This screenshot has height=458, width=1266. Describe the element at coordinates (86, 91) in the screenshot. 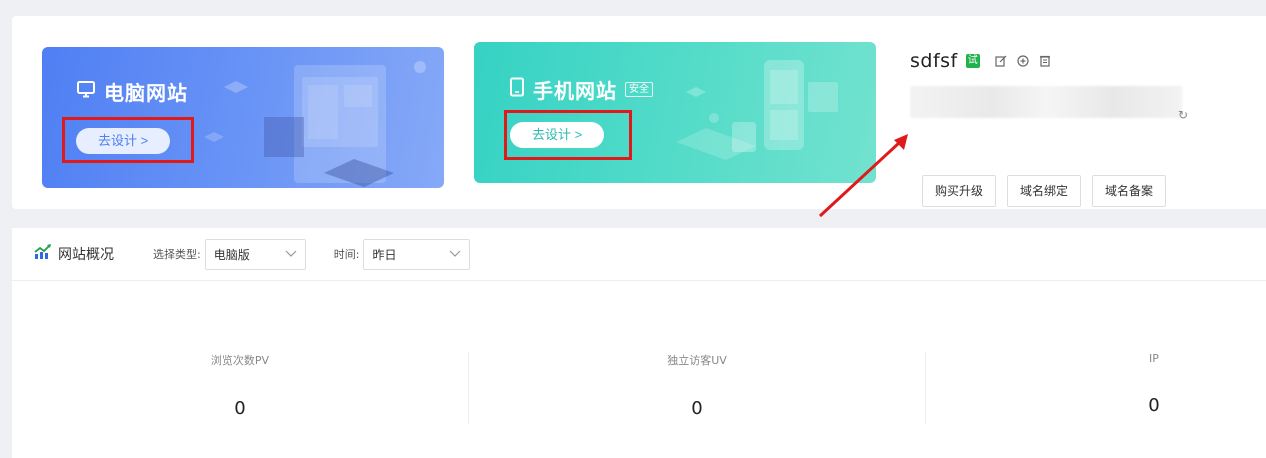

I see `monitor-icon` at that location.